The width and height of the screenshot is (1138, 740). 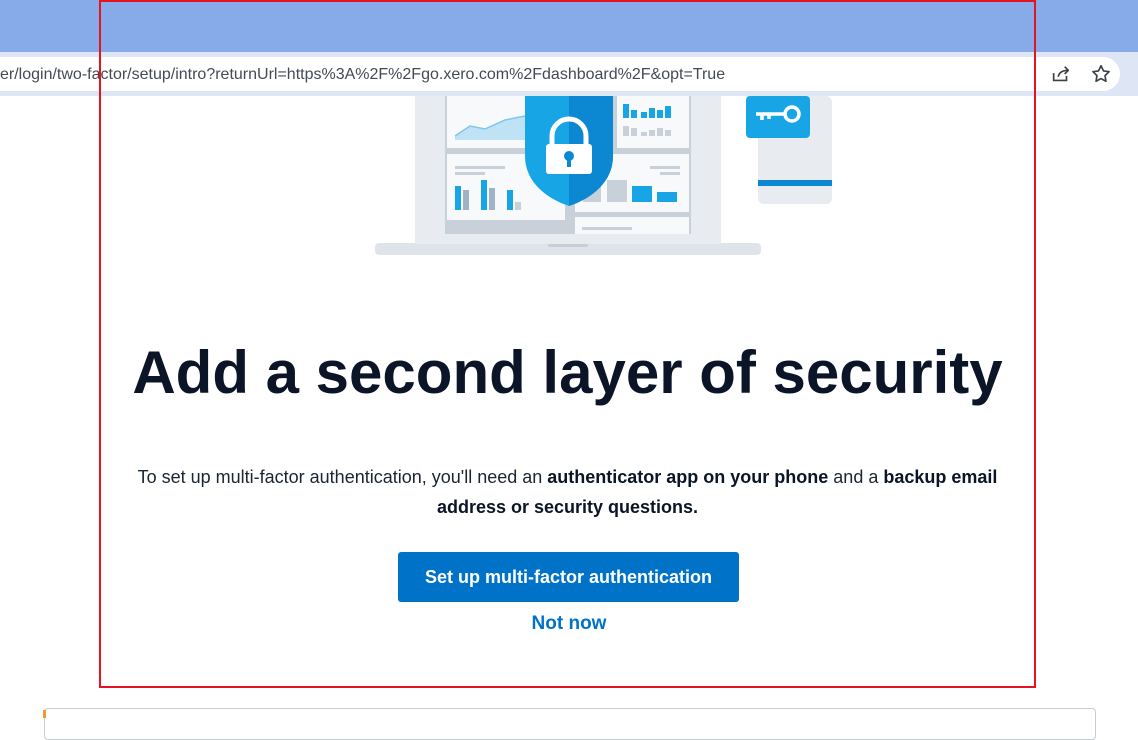 I want to click on bottom-card, so click(x=570, y=724).